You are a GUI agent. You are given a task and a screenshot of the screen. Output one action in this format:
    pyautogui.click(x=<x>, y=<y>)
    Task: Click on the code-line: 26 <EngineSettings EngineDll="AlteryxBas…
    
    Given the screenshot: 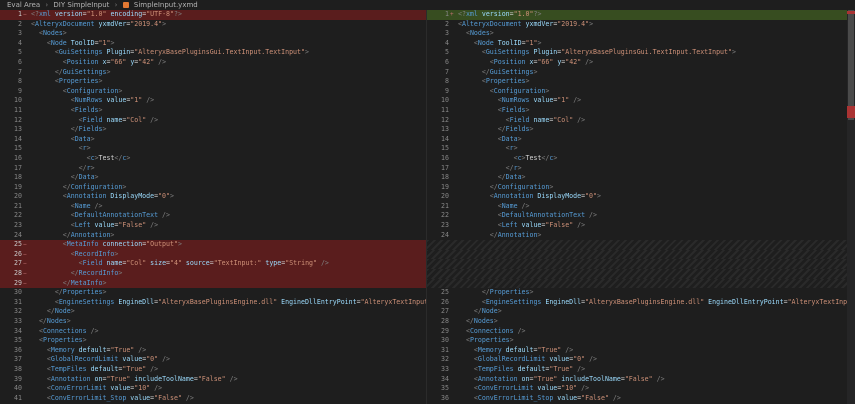 What is the action you would take?
    pyautogui.click(x=641, y=303)
    